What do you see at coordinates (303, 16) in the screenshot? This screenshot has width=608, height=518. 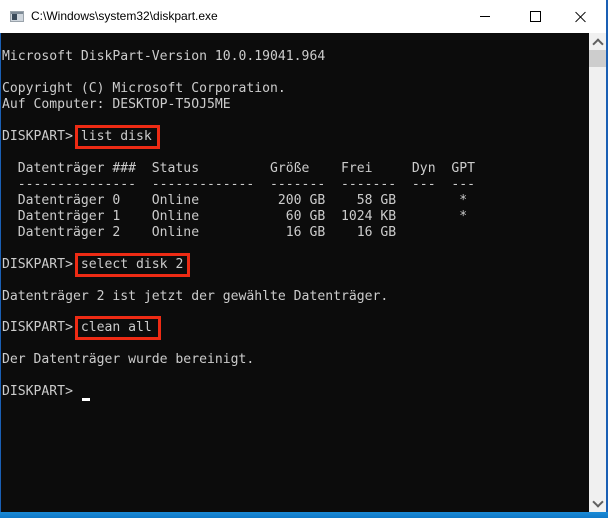 I see `title-bar: C:\Windows\system32\diskpart.exe` at bounding box center [303, 16].